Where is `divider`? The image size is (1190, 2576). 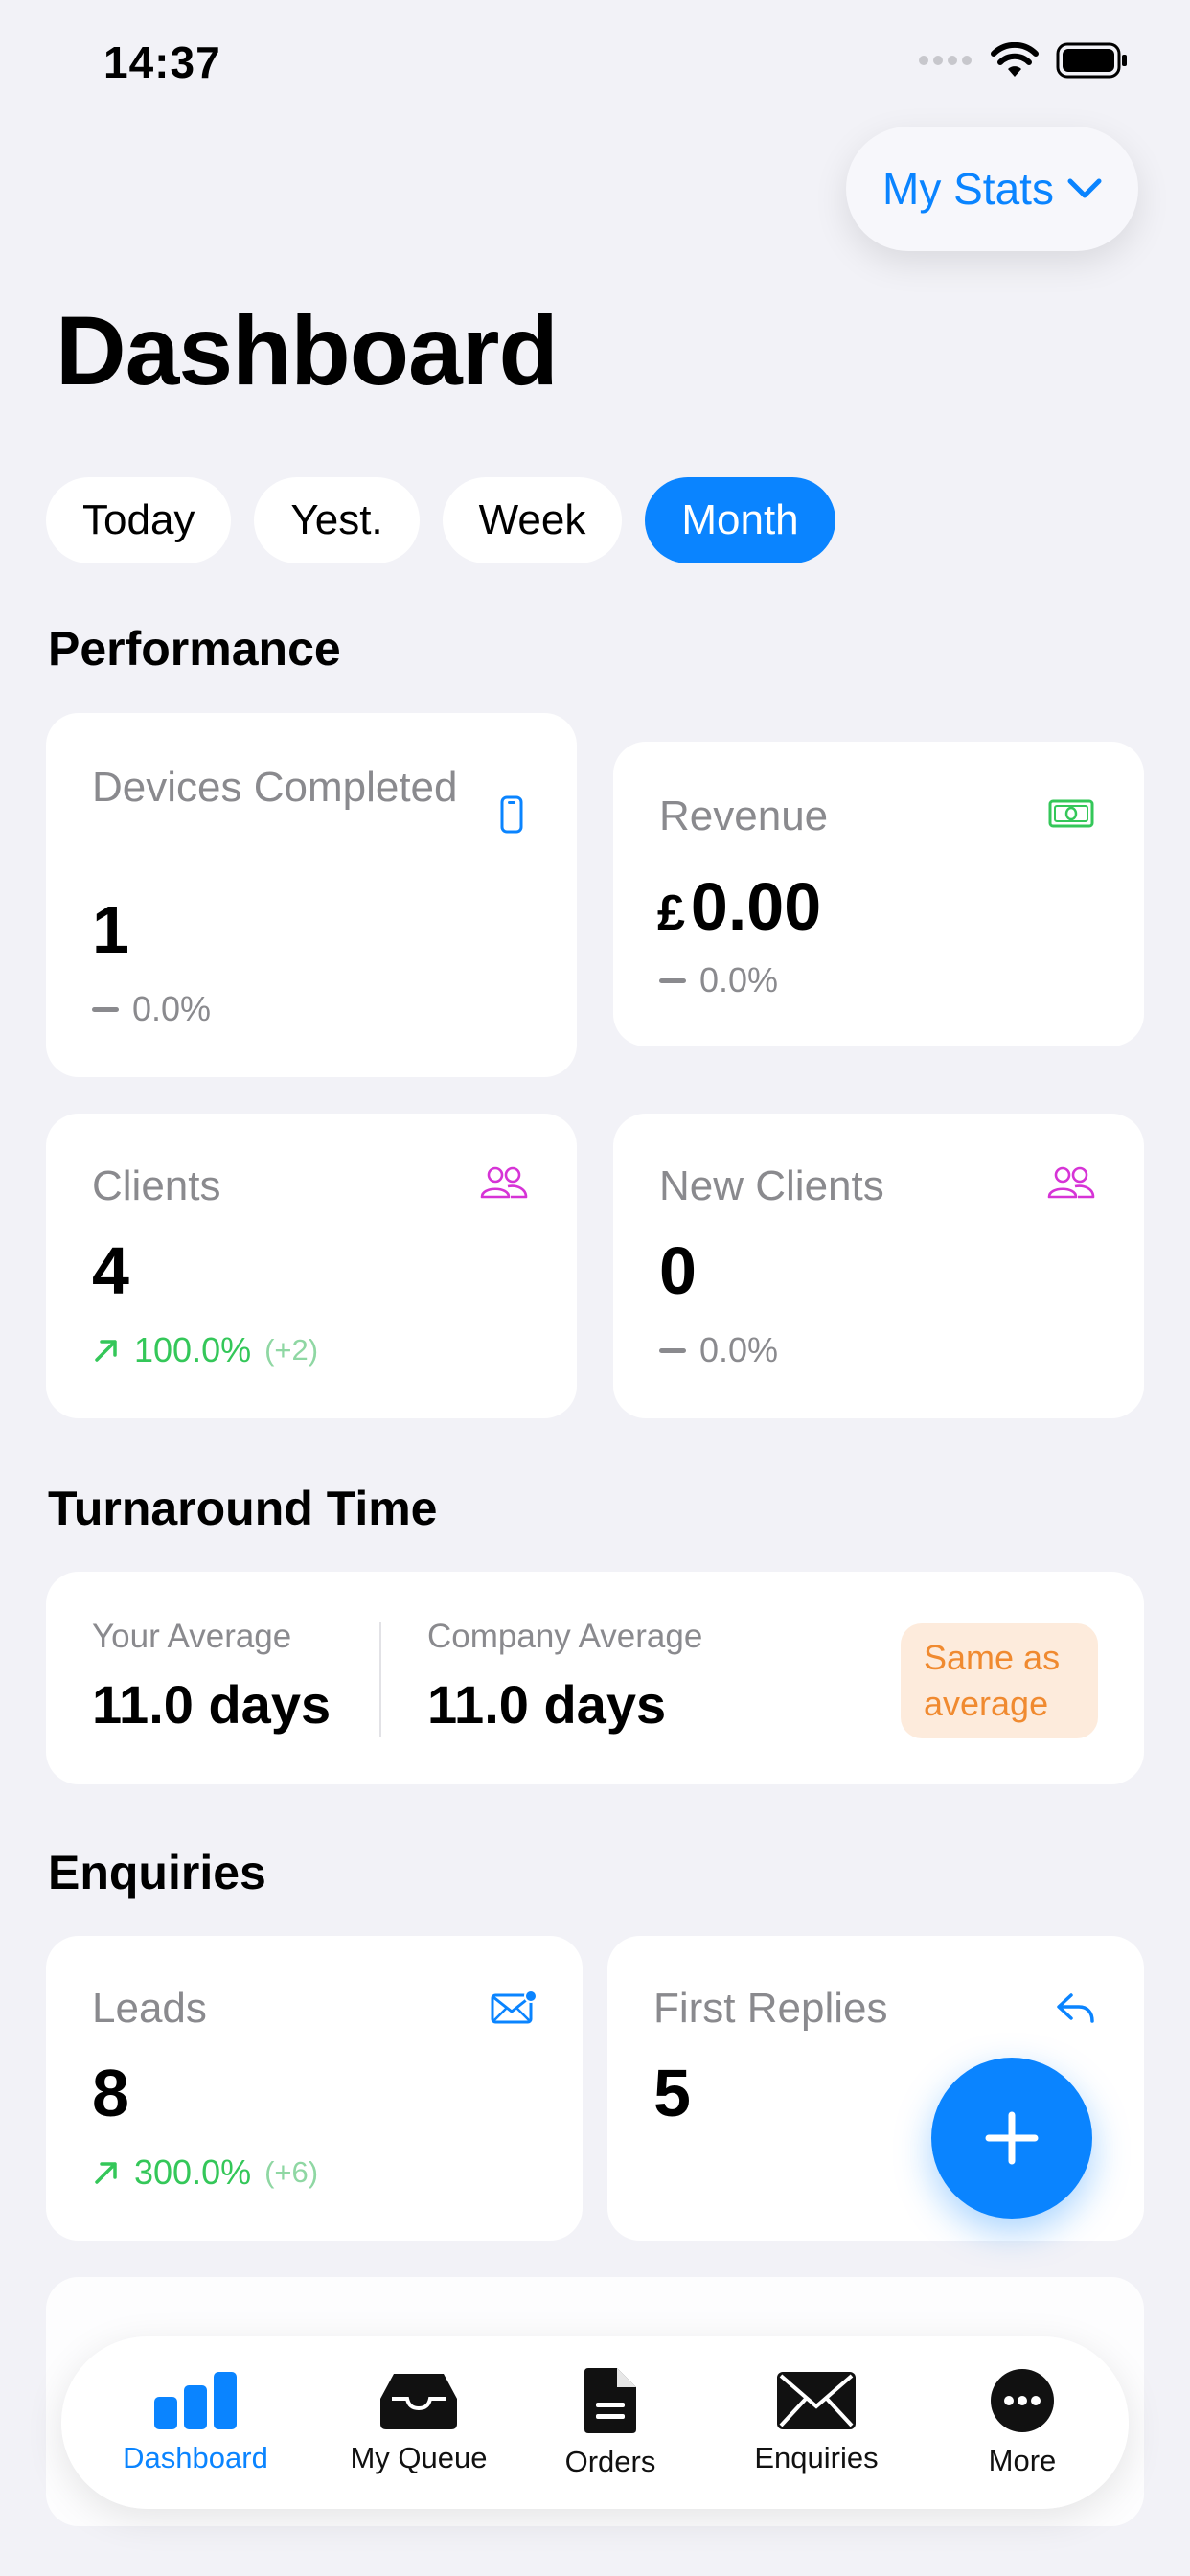 divider is located at coordinates (380, 1679).